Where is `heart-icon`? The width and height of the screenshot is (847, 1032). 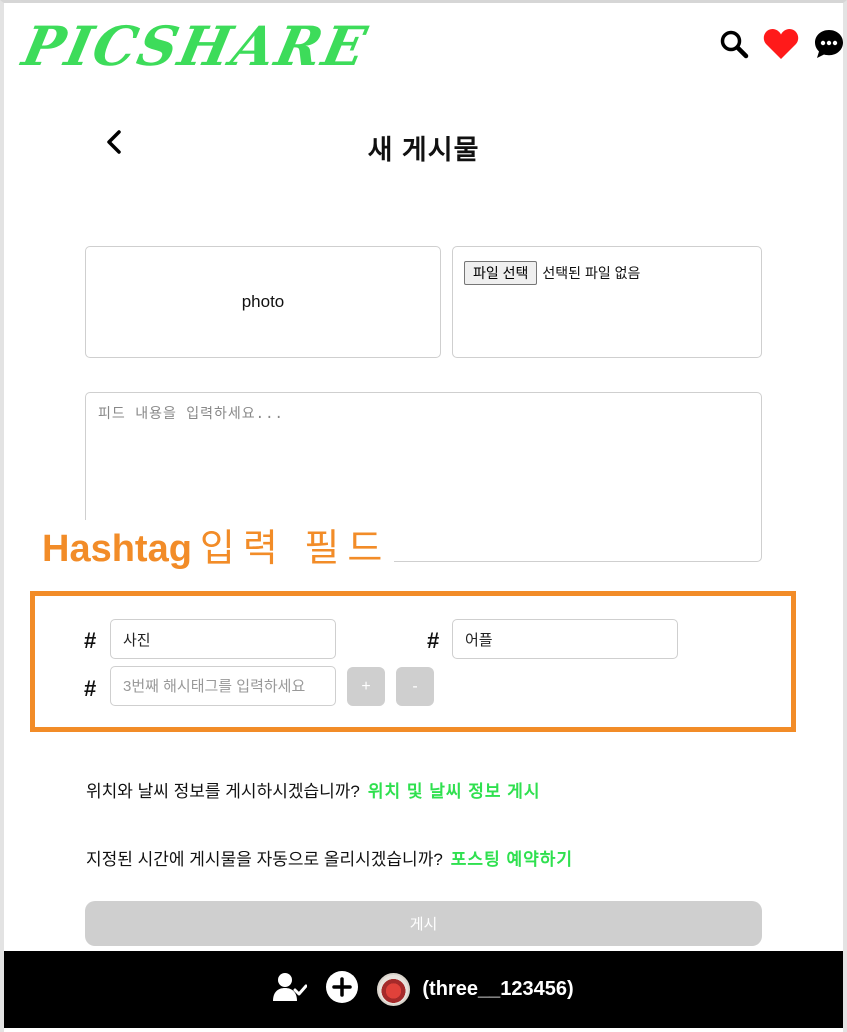 heart-icon is located at coordinates (781, 44).